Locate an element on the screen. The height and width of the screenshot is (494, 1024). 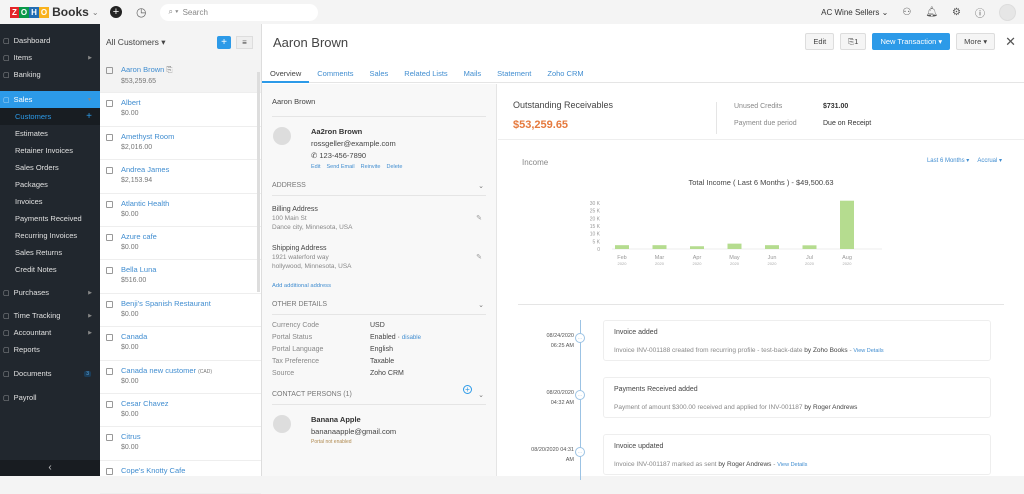
sidebar-item-recurring-invoices: Recurring Invoices is located at coordinates (50, 235).